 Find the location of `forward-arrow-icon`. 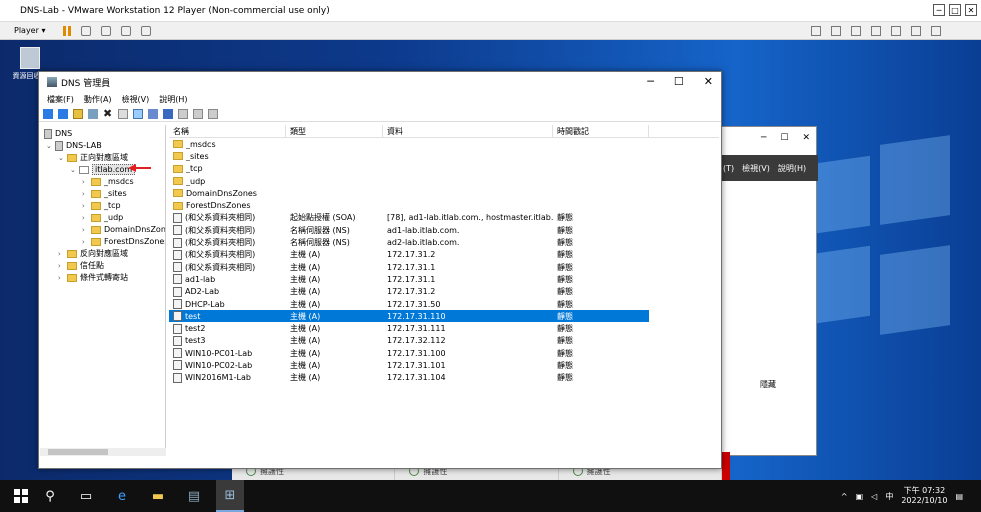

forward-arrow-icon is located at coordinates (63, 113).